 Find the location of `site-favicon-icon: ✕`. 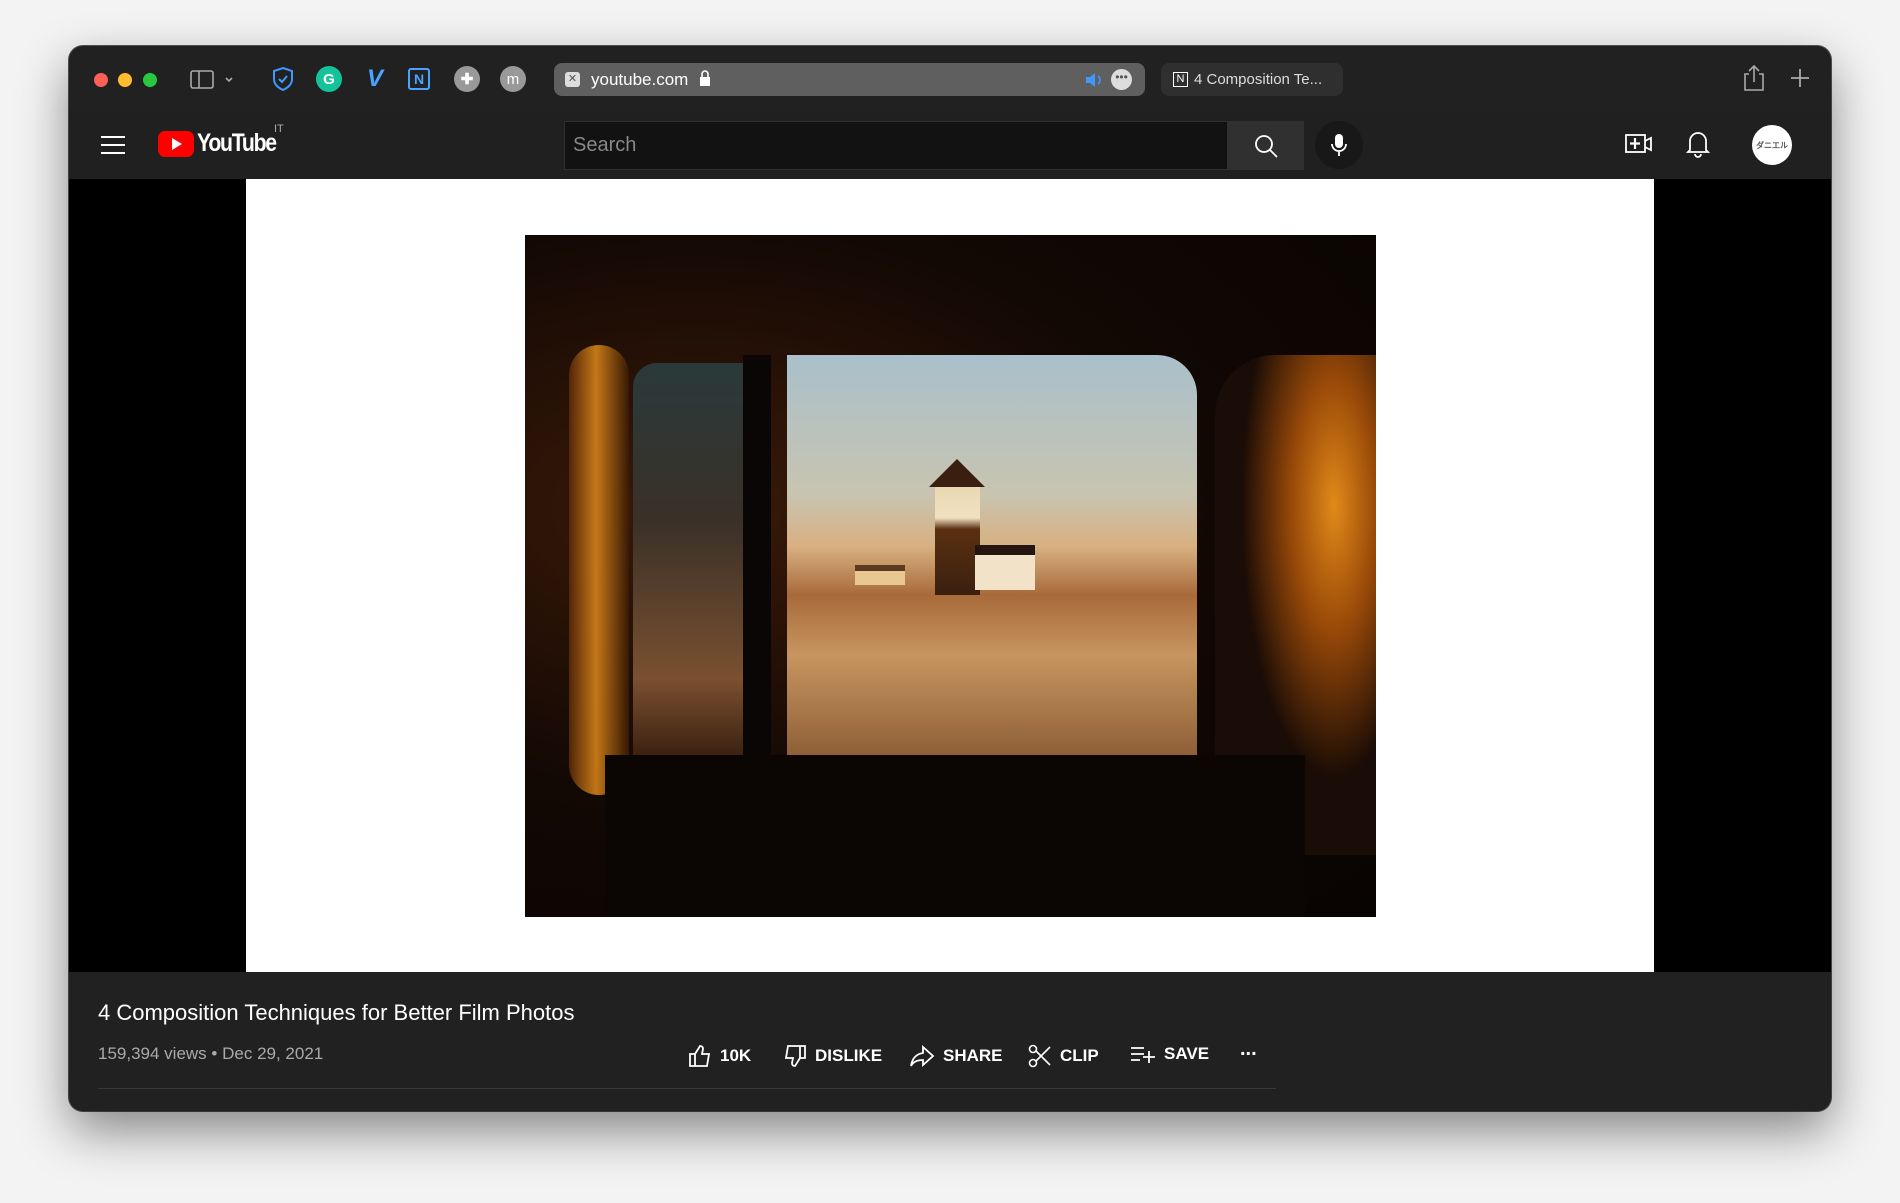

site-favicon-icon: ✕ is located at coordinates (572, 79).